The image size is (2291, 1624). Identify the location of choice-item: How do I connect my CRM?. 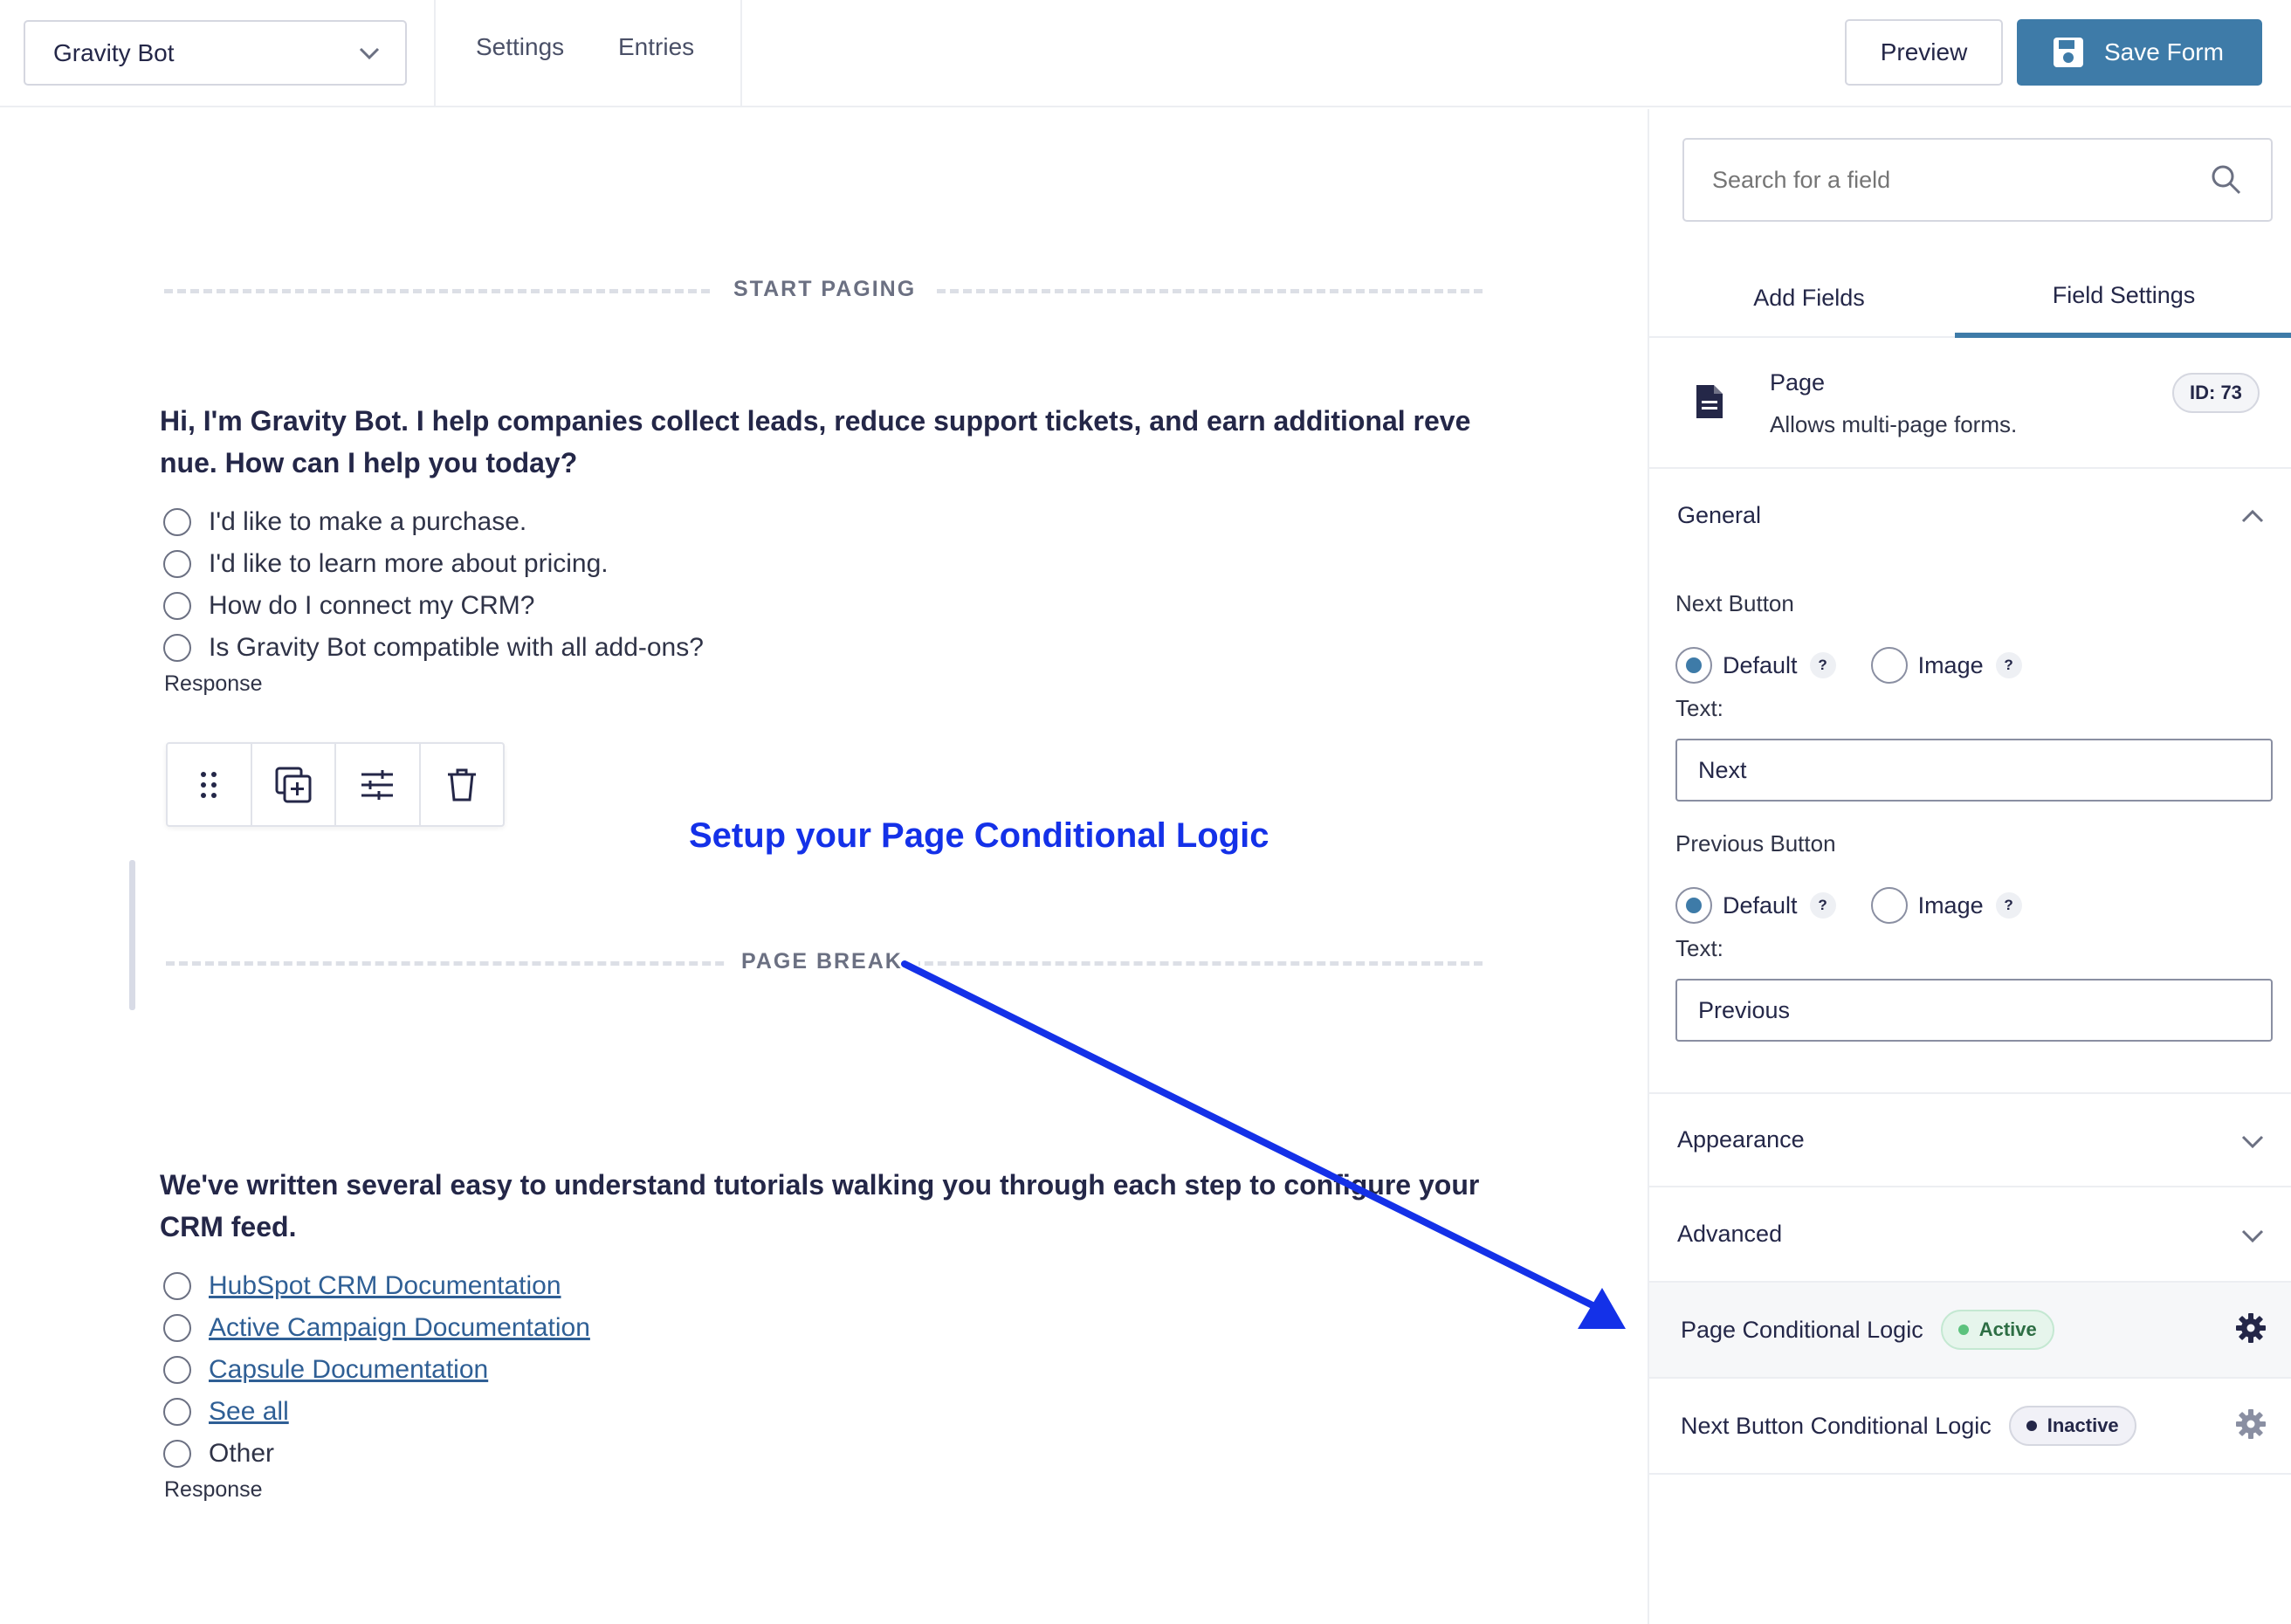
(348, 606).